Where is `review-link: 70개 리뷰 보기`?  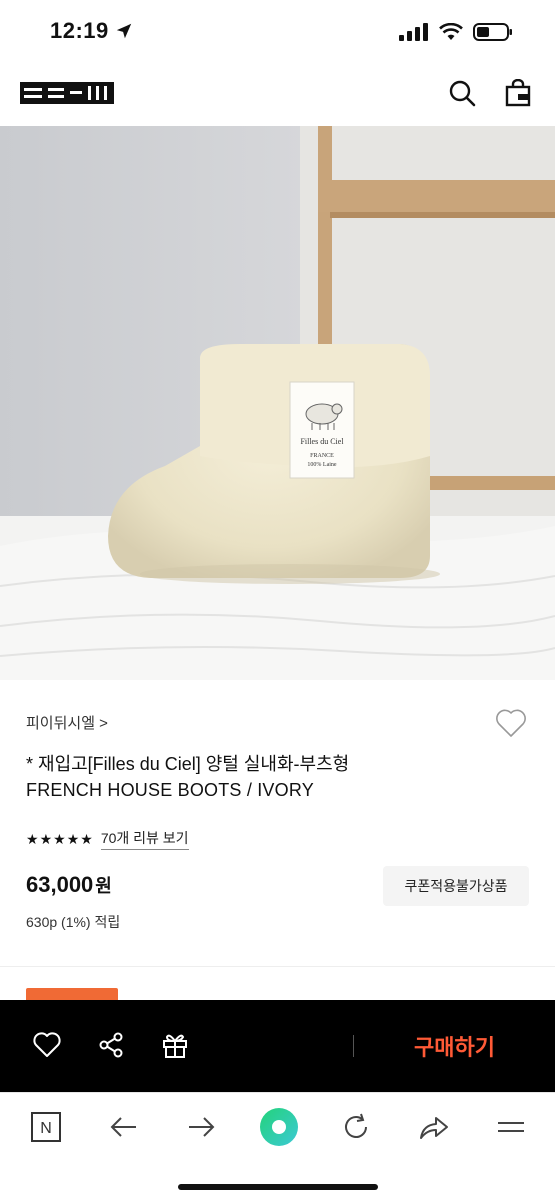
review-link: 70개 리뷰 보기 is located at coordinates (144, 839).